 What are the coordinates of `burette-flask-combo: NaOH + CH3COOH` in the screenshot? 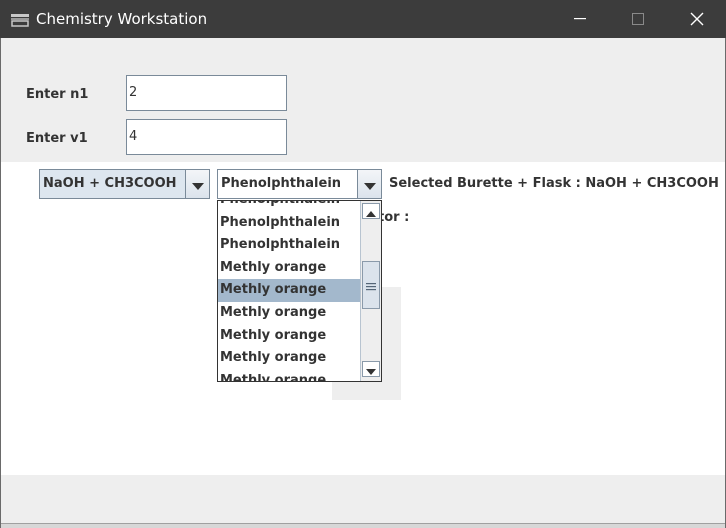 It's located at (124, 184).